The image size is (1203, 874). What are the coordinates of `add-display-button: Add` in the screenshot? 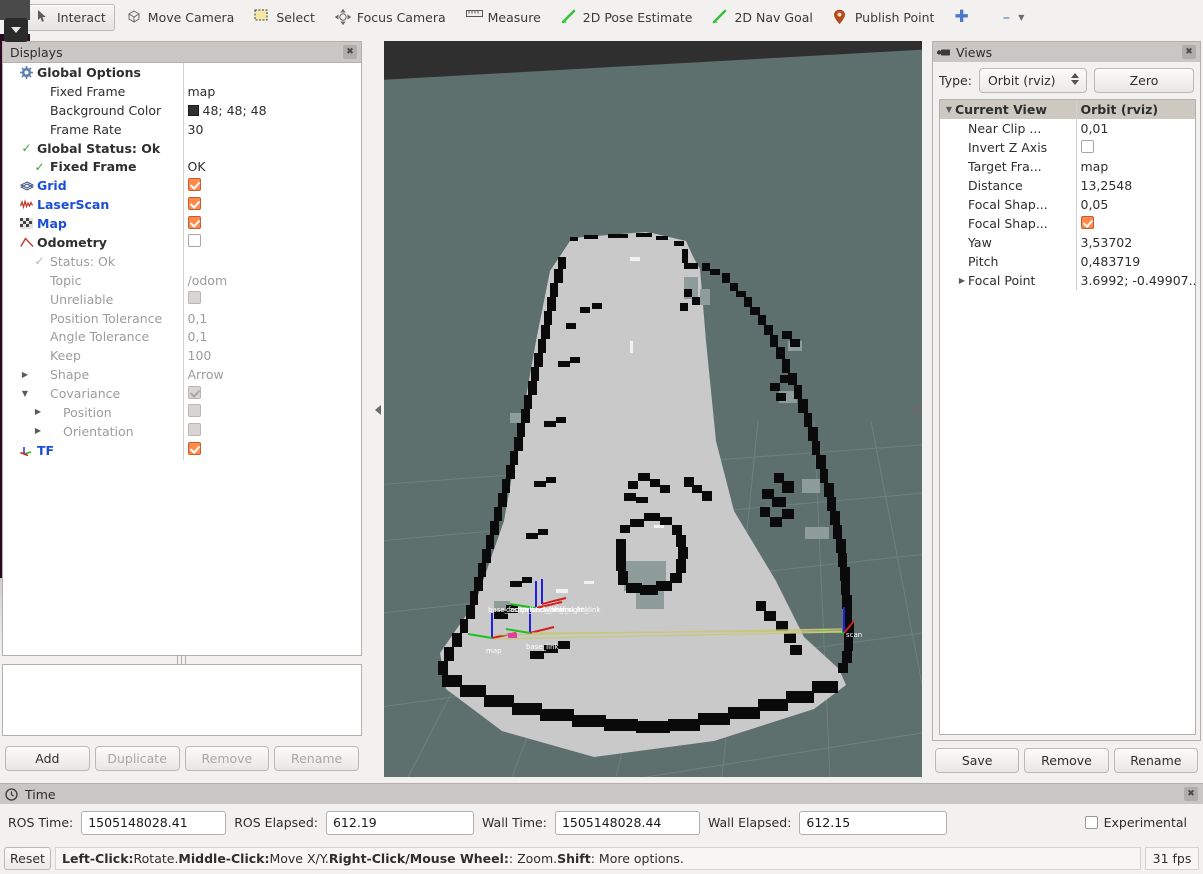 It's located at (47, 758).